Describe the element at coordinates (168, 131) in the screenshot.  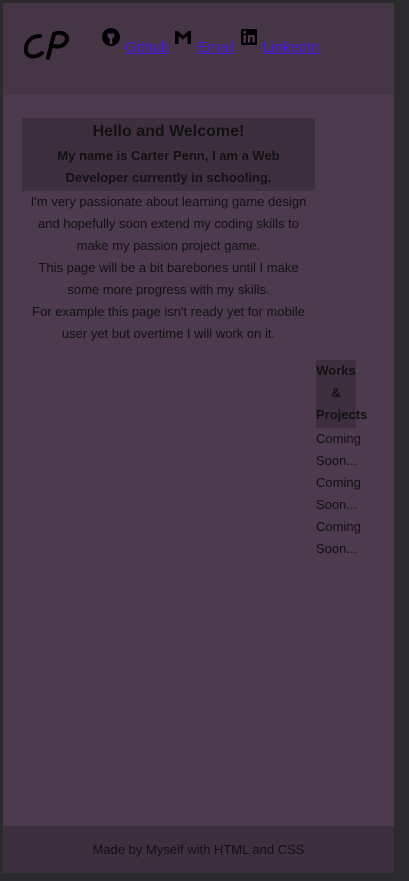
I see `welcome-title: Hello and Welcome!` at that location.